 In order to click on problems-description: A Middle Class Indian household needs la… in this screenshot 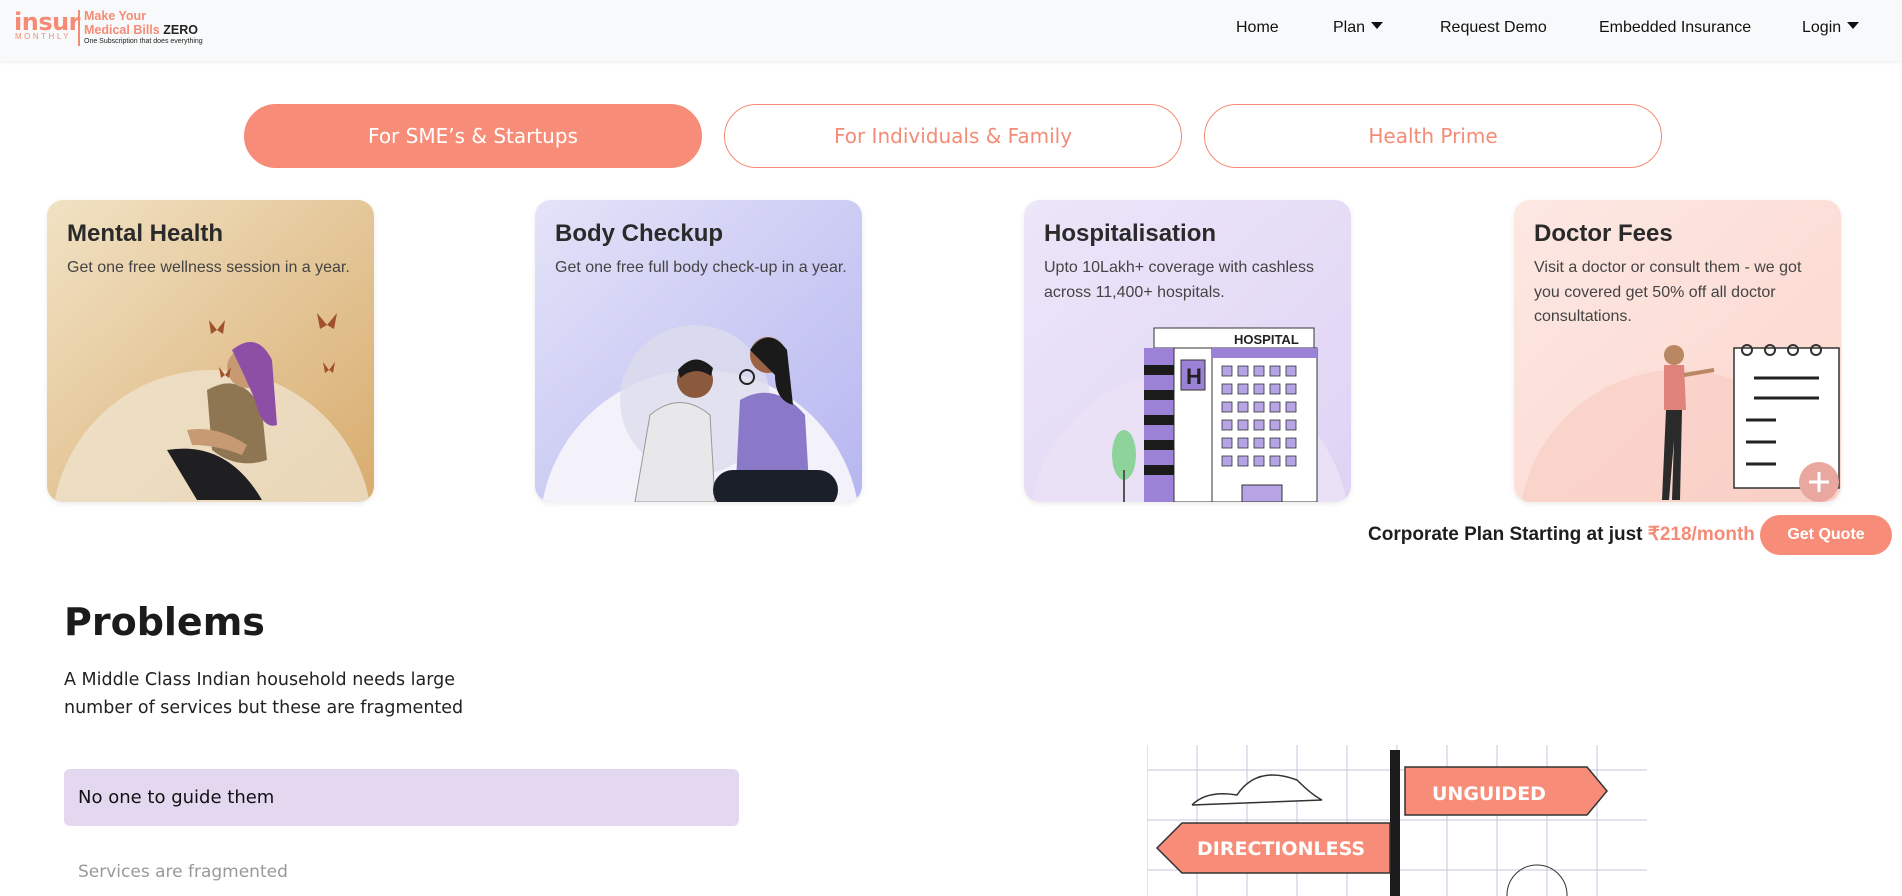, I will do `click(264, 694)`.